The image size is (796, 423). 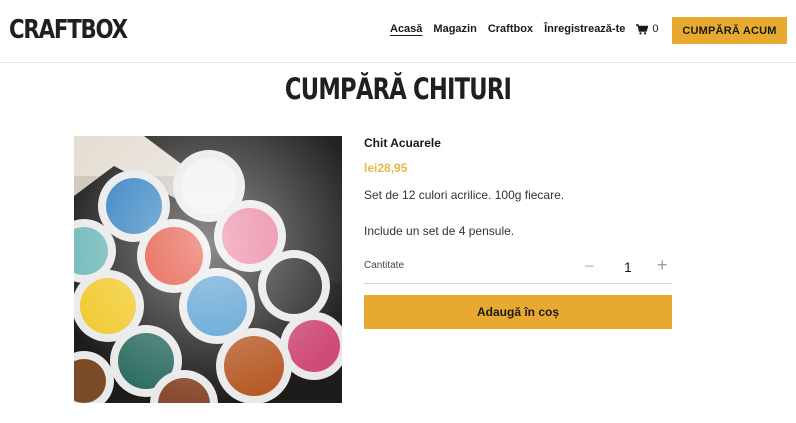 I want to click on quantity-label: Cantitate, so click(x=384, y=265).